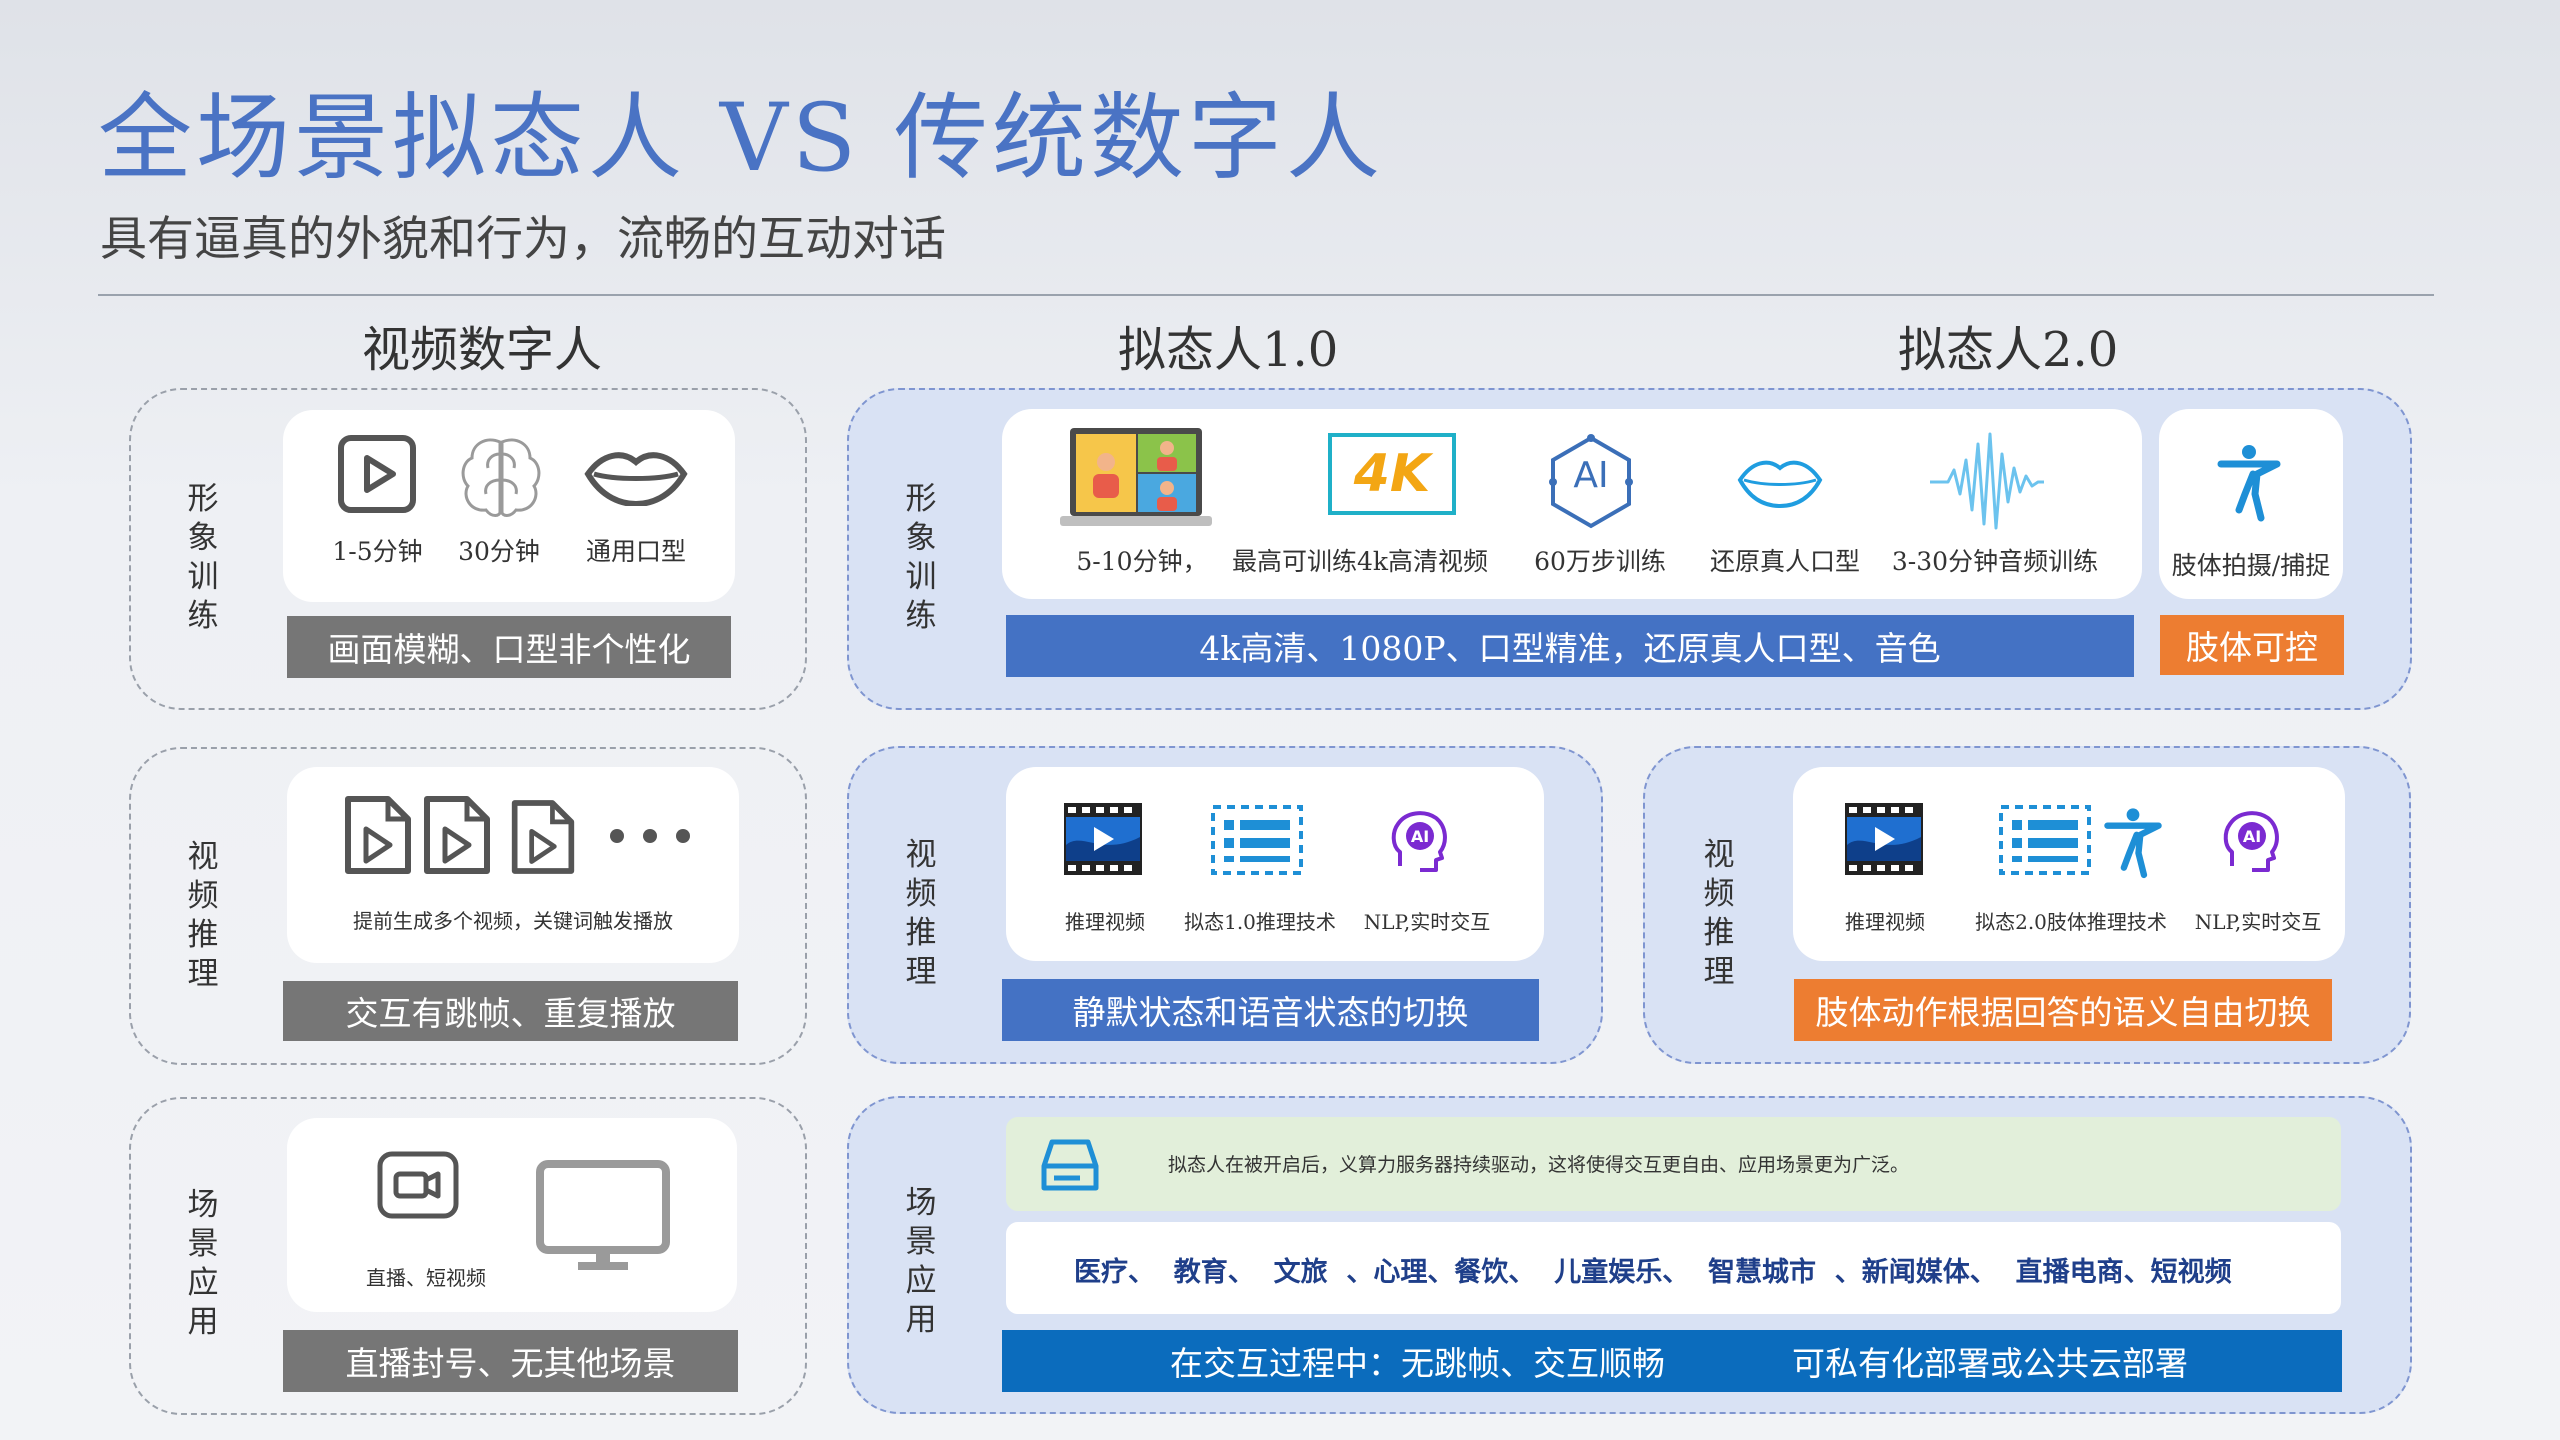  I want to click on column-header-mimic-2: 拟态人2.0, so click(2008, 350).